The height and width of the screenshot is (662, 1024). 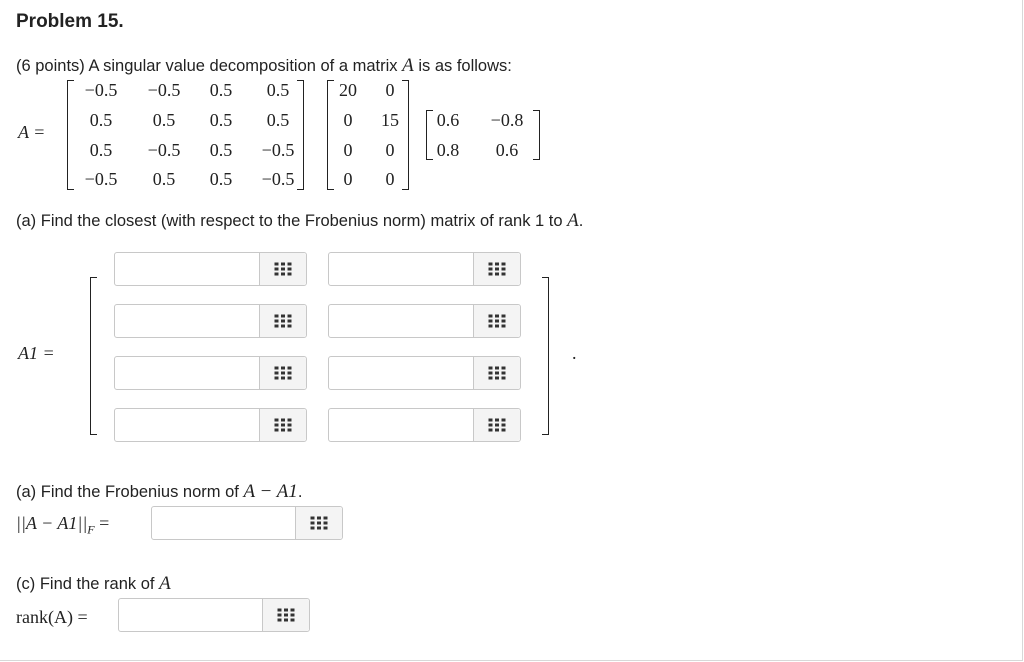 I want to click on rank-label: rank(A) =, so click(x=52, y=617).